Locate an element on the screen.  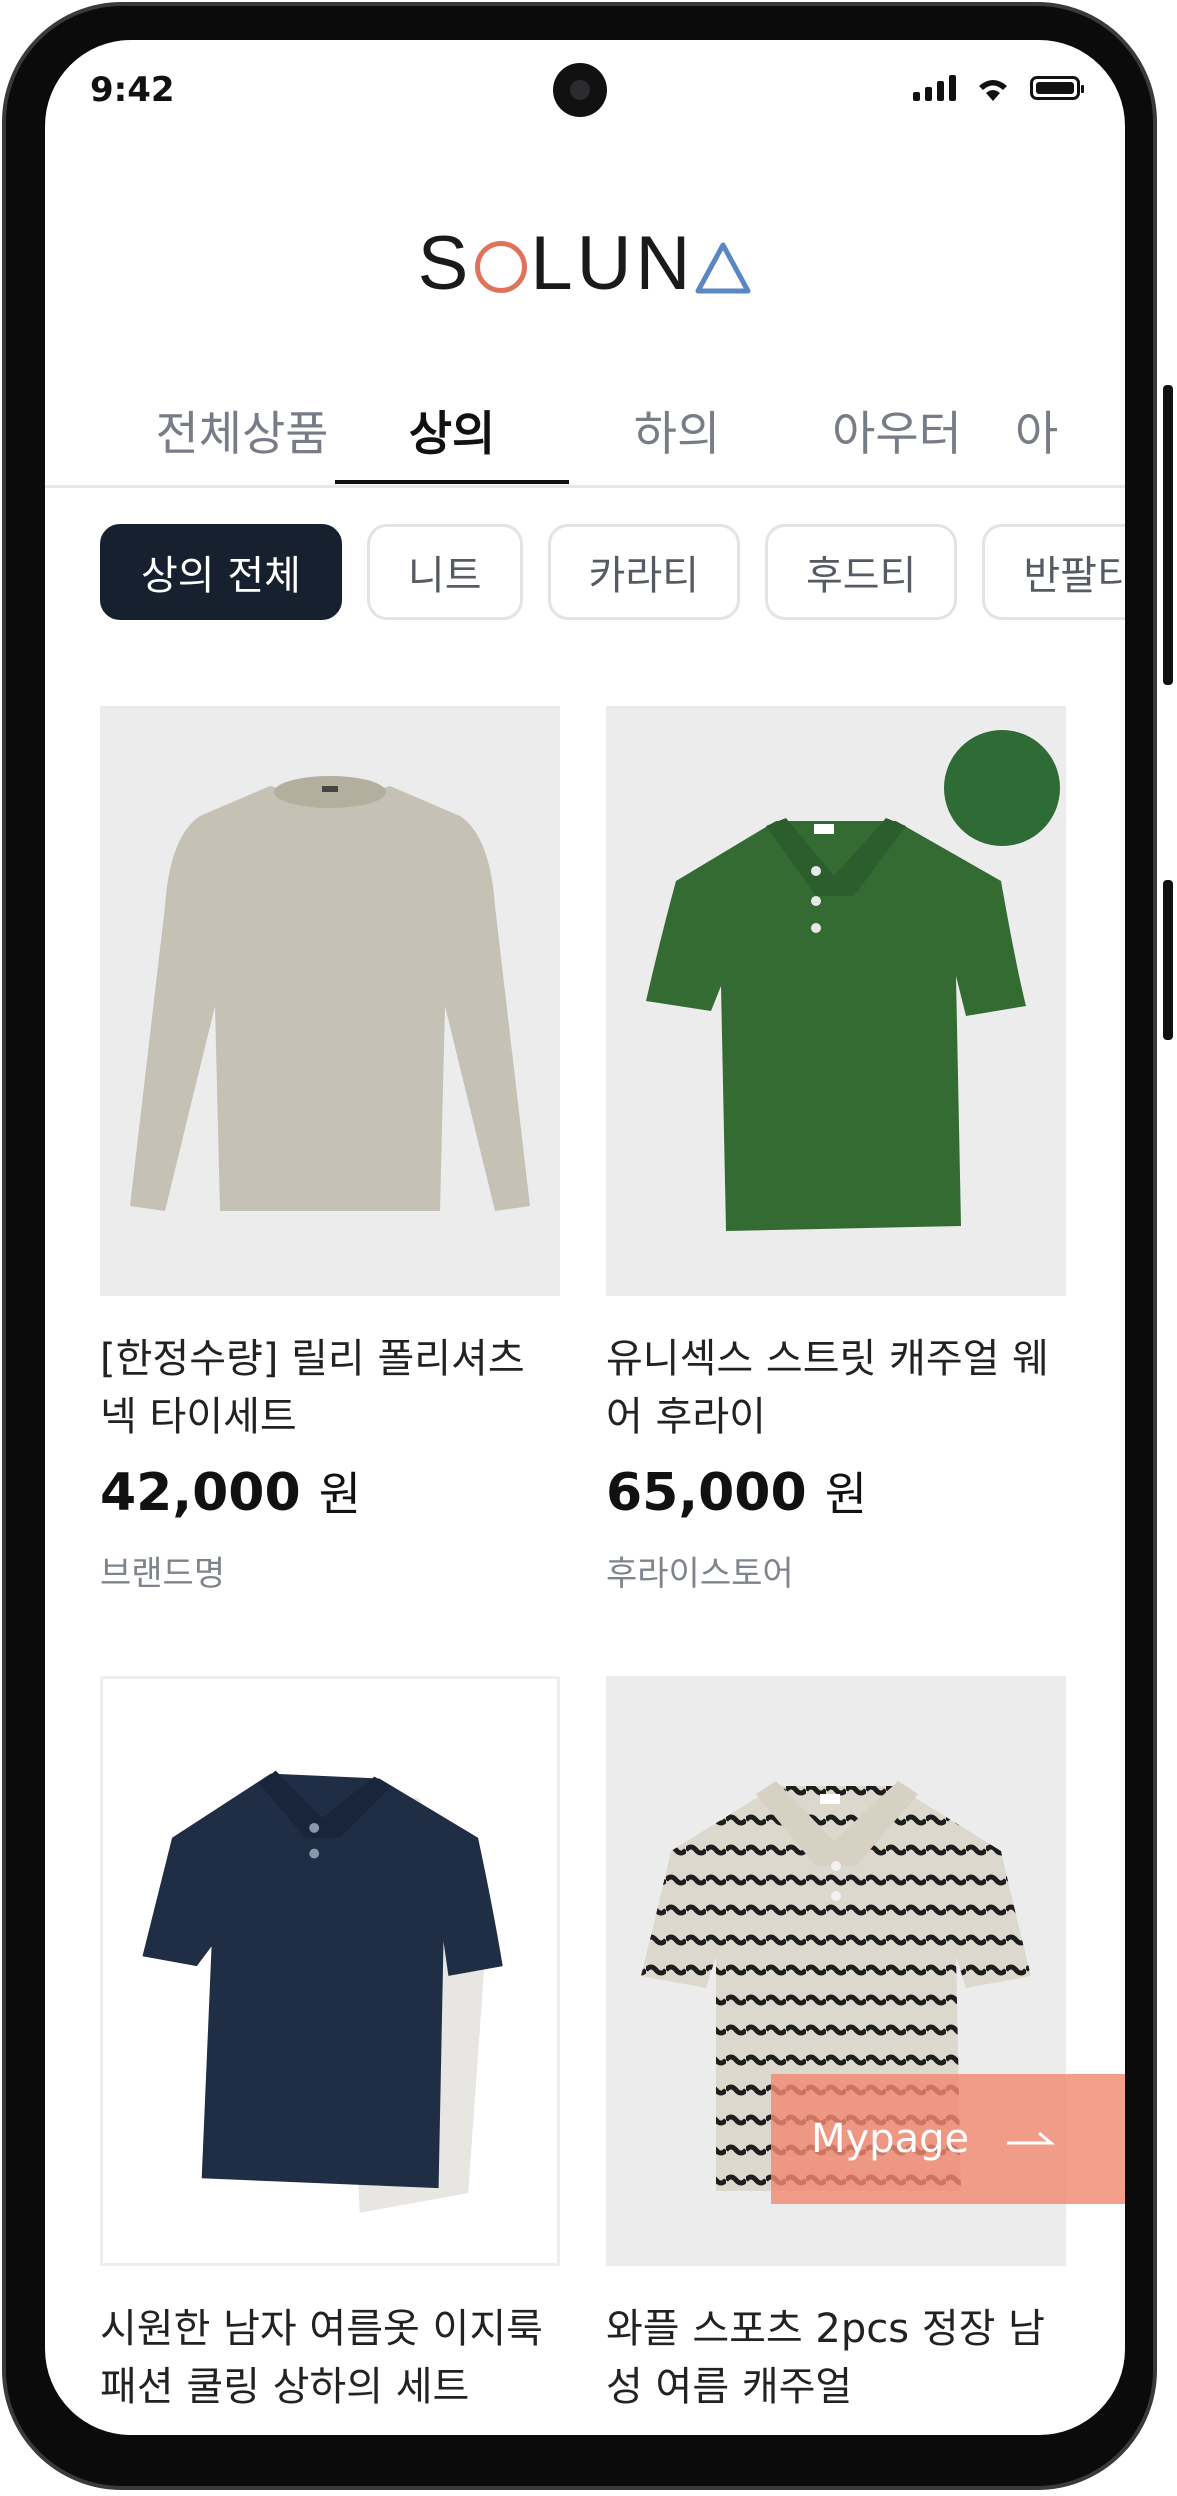
green-polo-illustration is located at coordinates (853, 980).